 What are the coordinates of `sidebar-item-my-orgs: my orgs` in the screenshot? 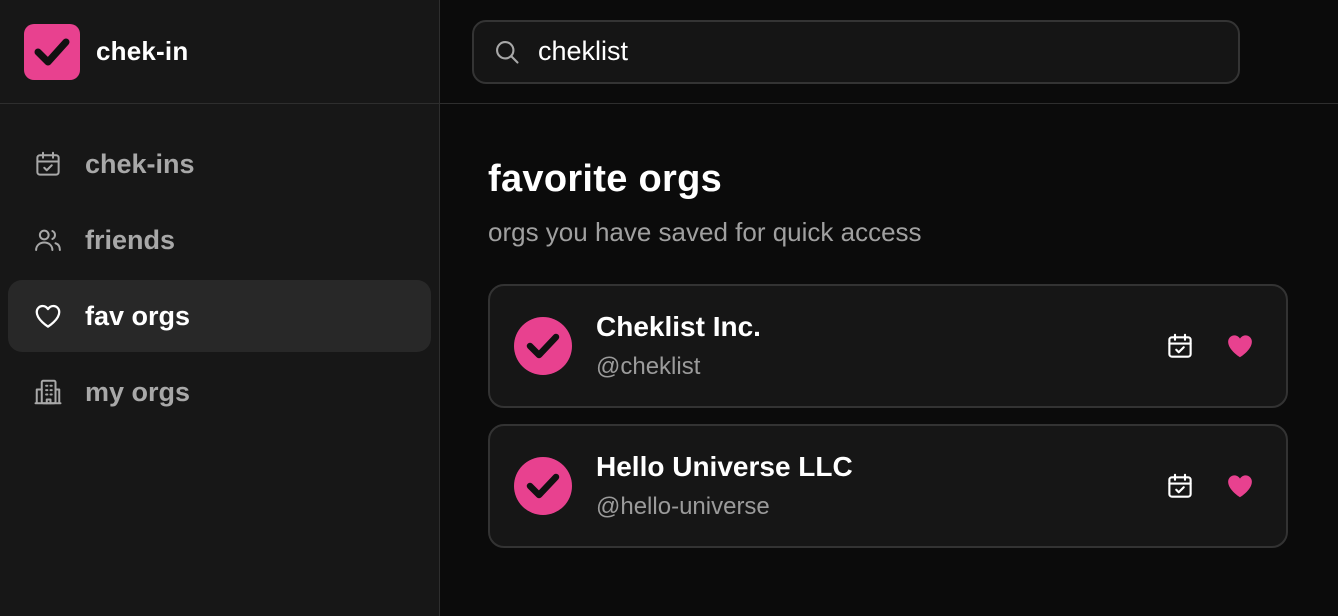 It's located at (219, 392).